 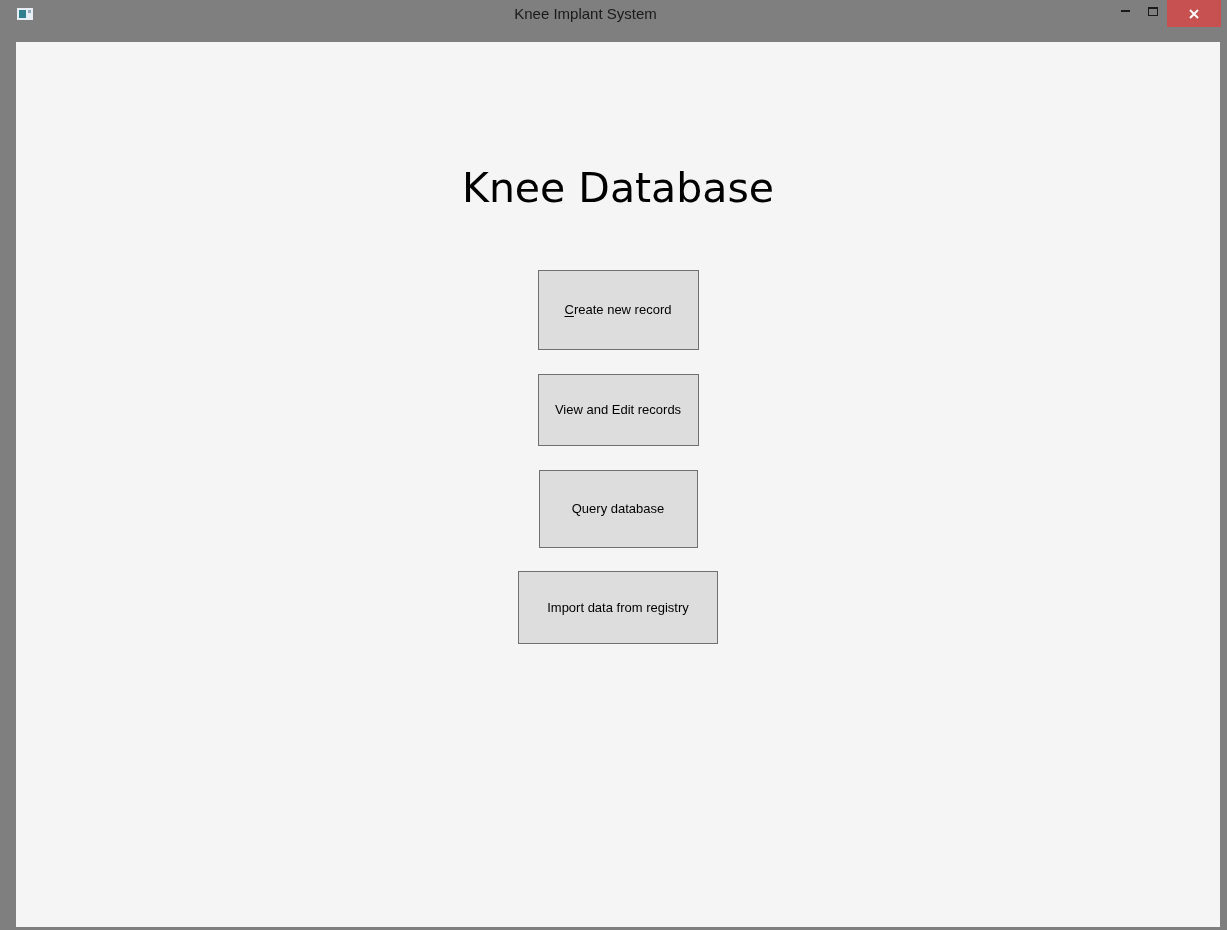 I want to click on menu-button: Import data from registry, so click(x=618, y=607).